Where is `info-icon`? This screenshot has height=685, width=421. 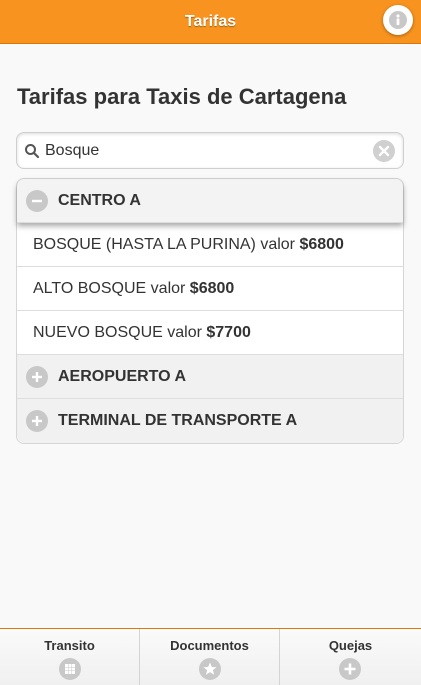 info-icon is located at coordinates (398, 20).